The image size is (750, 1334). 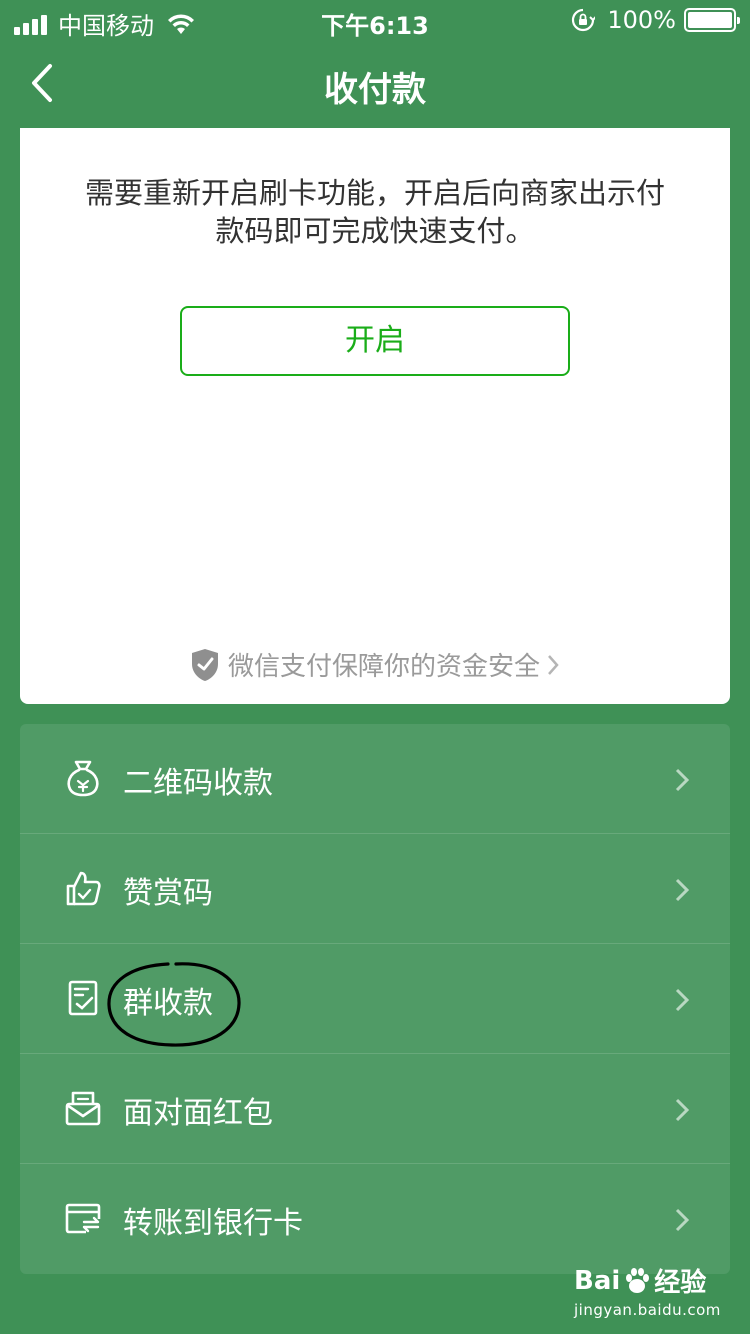 I want to click on battery-icon, so click(x=712, y=20).